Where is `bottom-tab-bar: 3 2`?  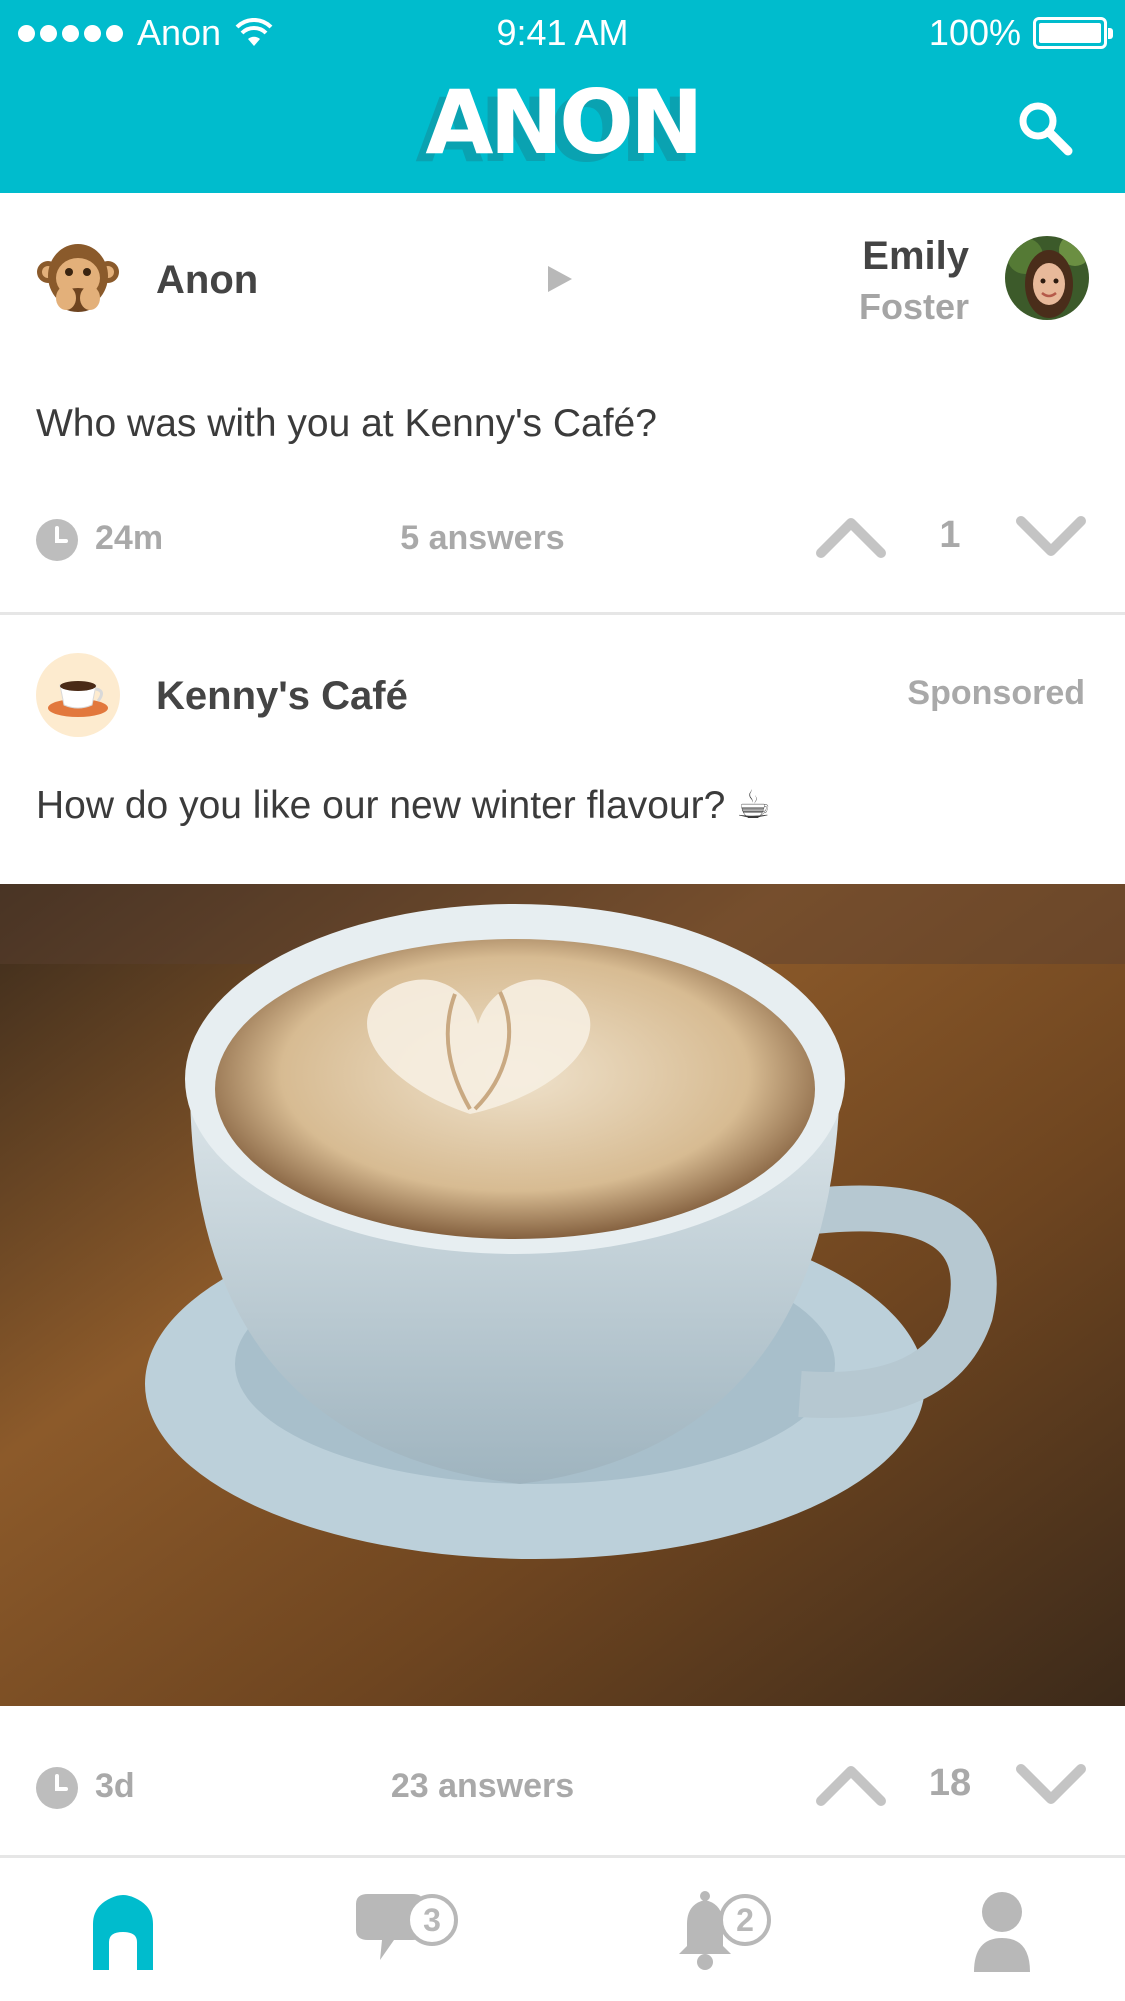
bottom-tab-bar: 3 2 is located at coordinates (562, 1928).